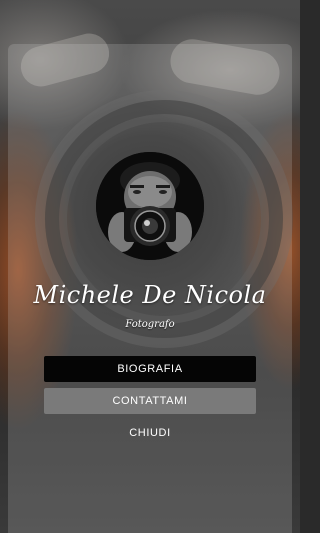 Image resolution: width=320 pixels, height=533 pixels. What do you see at coordinates (150, 401) in the screenshot?
I see `contact-button: CONTATTAMI` at bounding box center [150, 401].